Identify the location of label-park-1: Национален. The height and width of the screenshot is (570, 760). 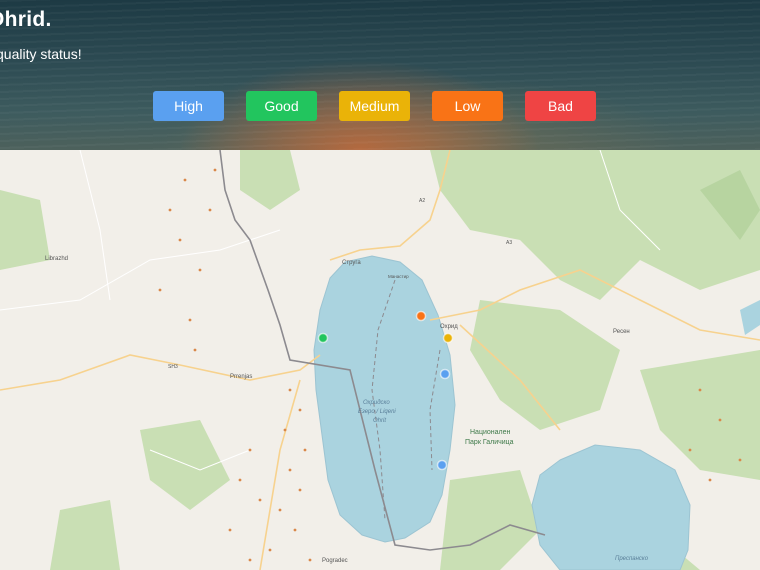
(490, 432).